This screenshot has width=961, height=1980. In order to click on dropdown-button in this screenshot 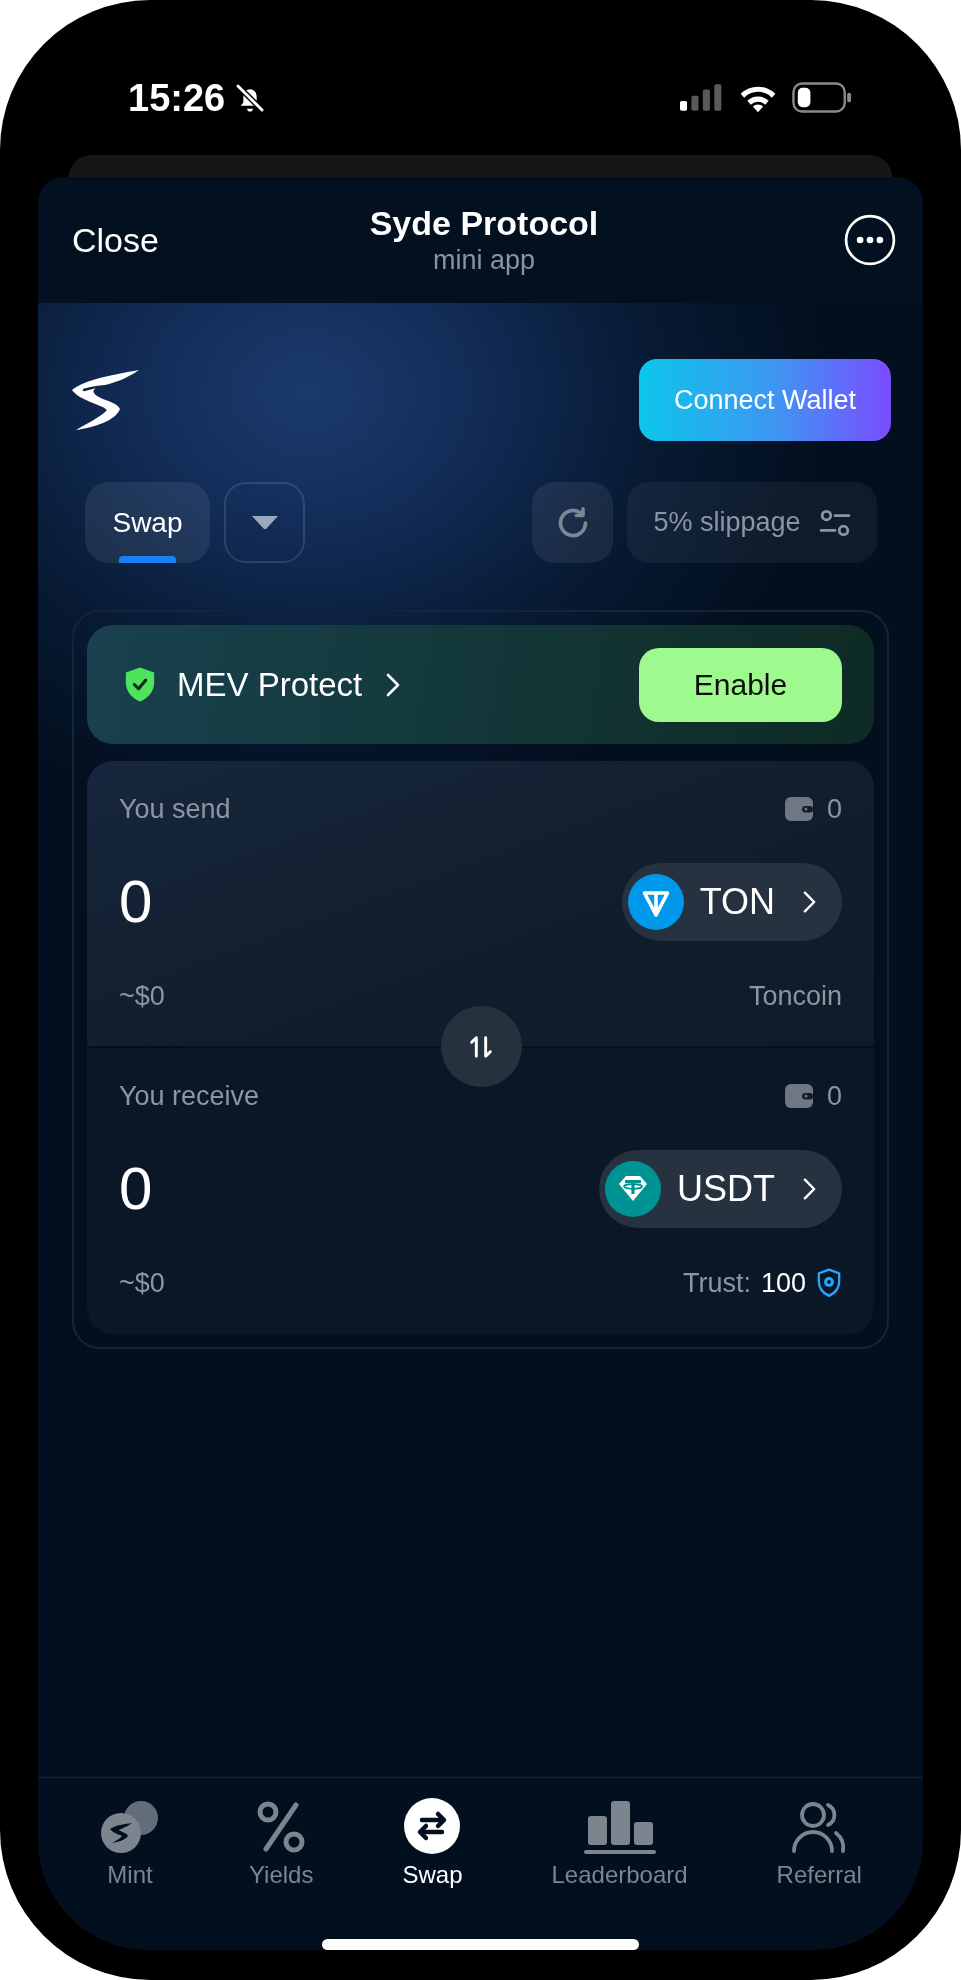, I will do `click(264, 522)`.